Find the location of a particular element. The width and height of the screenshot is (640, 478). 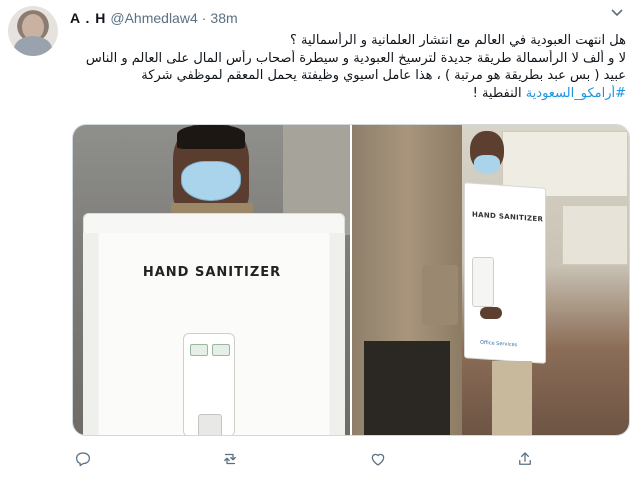

user-handle: @Ahmedlaw4 is located at coordinates (153, 18).